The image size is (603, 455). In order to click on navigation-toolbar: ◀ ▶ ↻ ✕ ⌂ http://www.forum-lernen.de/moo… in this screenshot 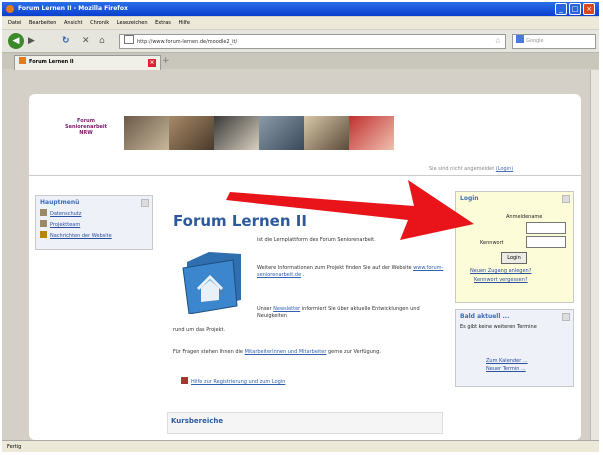, I will do `click(300, 41)`.